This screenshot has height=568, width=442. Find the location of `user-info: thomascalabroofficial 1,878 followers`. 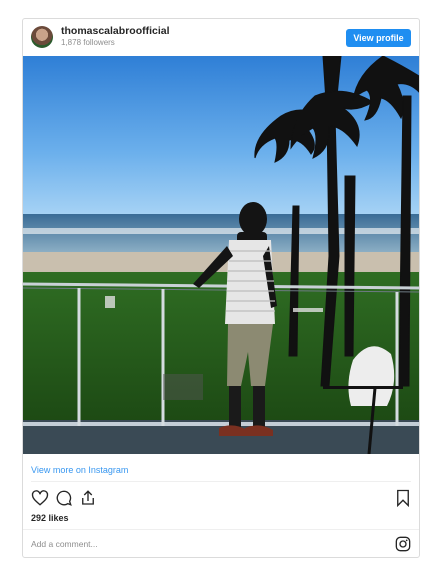

user-info: thomascalabroofficial 1,878 followers is located at coordinates (115, 36).